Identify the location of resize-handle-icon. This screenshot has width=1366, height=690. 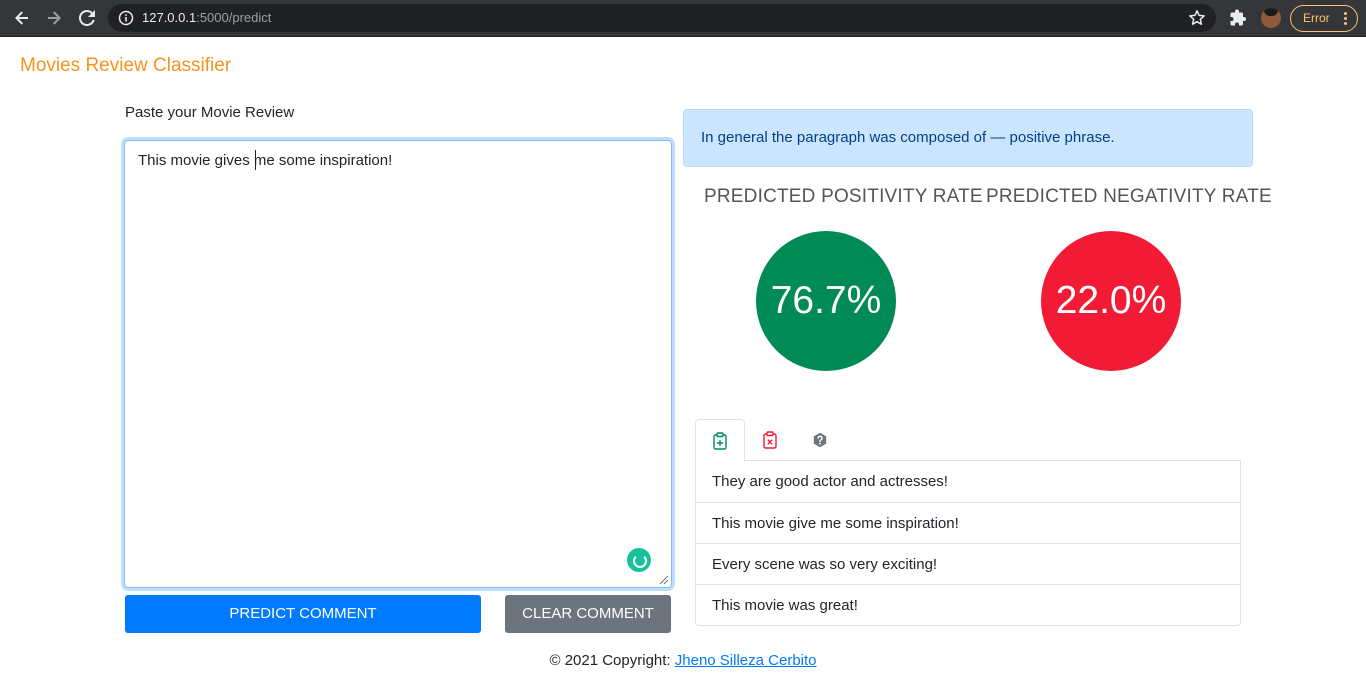
(664, 580).